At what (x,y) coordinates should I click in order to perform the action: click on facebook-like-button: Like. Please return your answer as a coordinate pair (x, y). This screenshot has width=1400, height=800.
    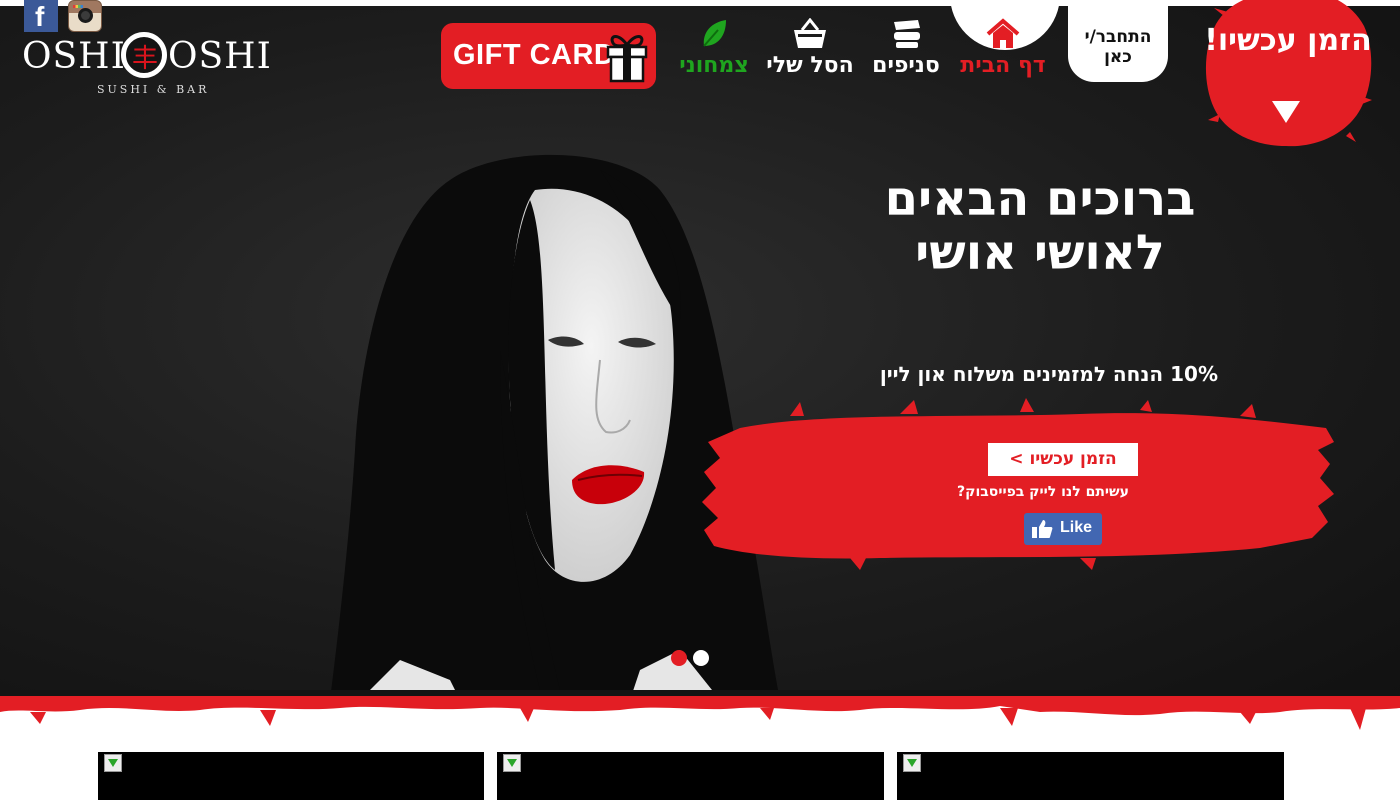
    Looking at the image, I should click on (1063, 529).